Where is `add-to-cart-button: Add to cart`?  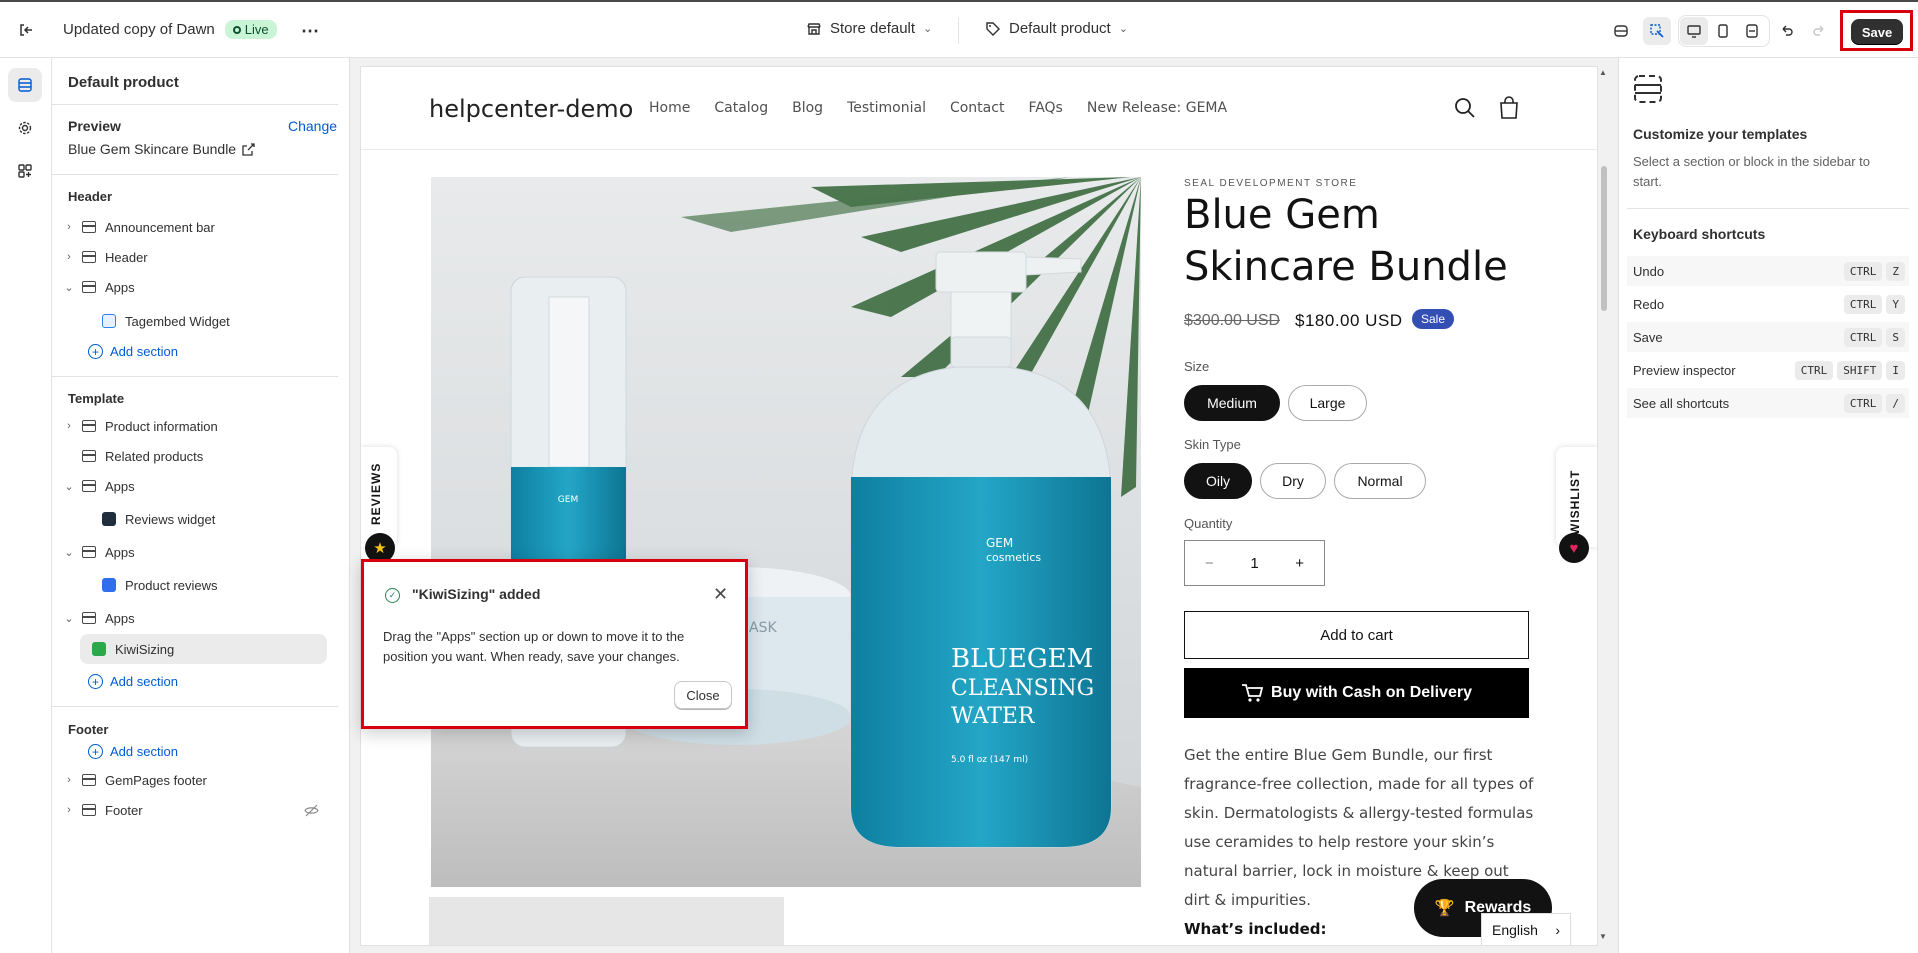 add-to-cart-button: Add to cart is located at coordinates (1356, 635).